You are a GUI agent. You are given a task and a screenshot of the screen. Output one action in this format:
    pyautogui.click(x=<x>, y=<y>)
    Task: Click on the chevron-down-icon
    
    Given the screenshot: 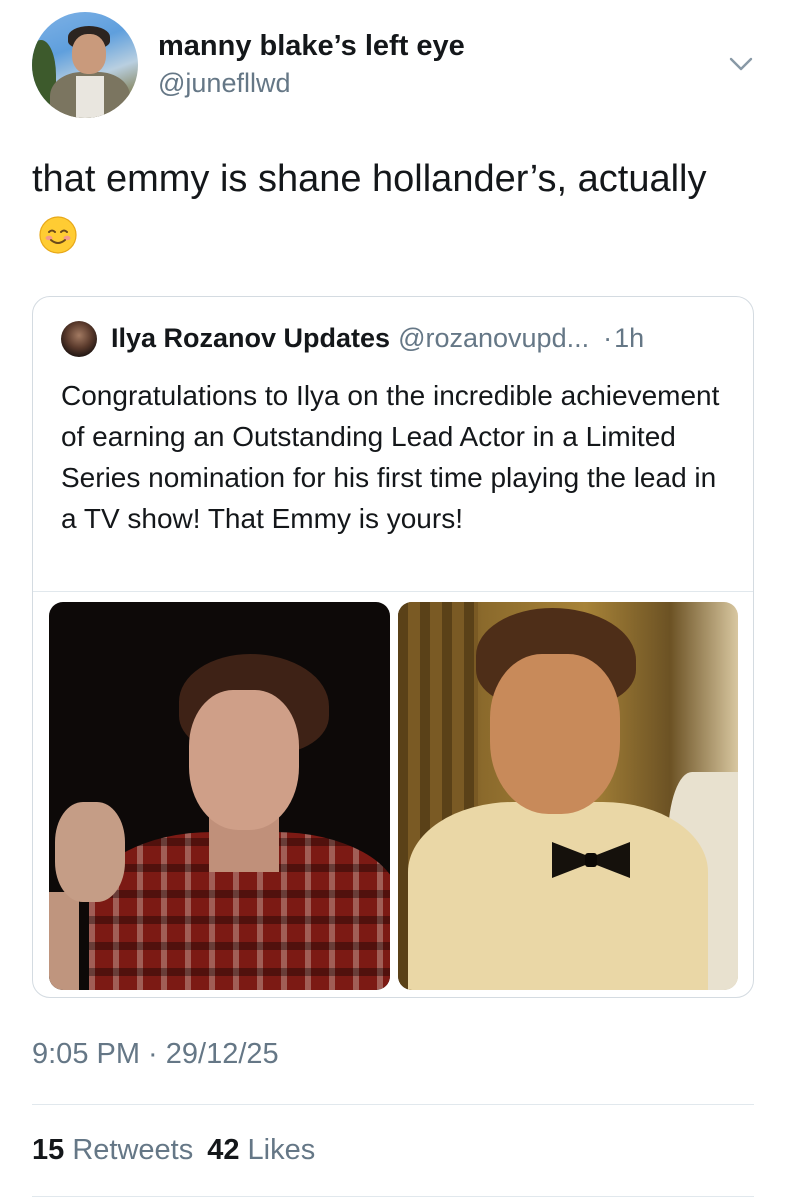 What is the action you would take?
    pyautogui.click(x=741, y=63)
    